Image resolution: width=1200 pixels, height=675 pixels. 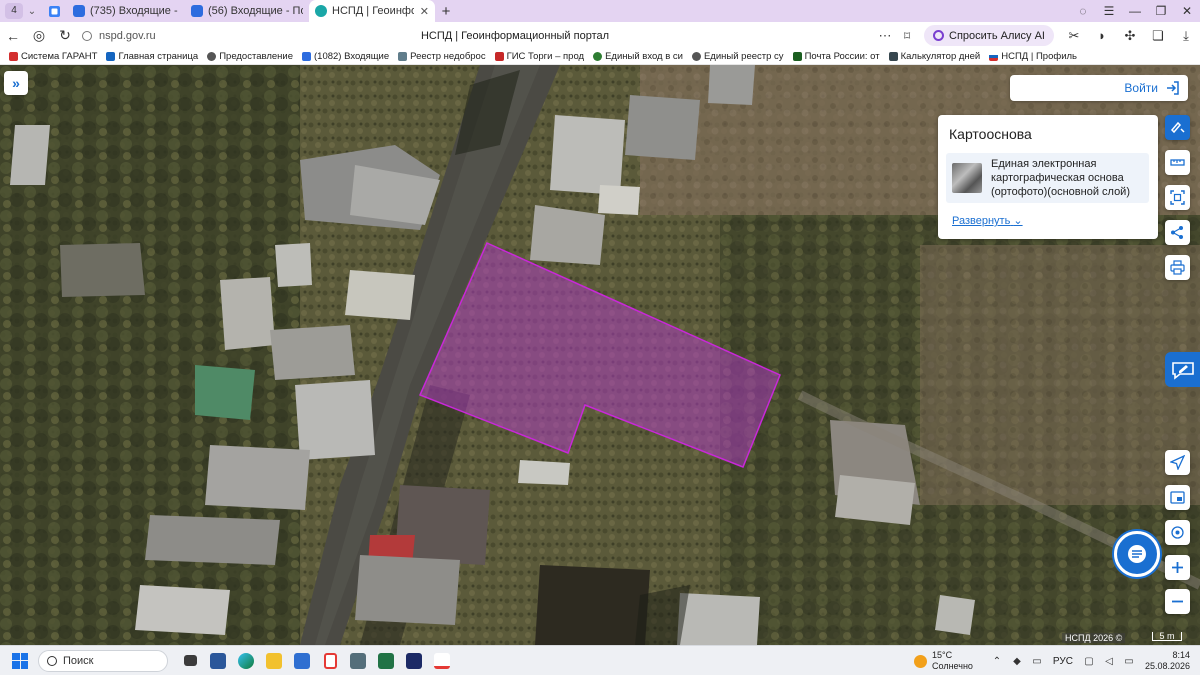 What do you see at coordinates (358, 661) in the screenshot?
I see `calculator-app` at bounding box center [358, 661].